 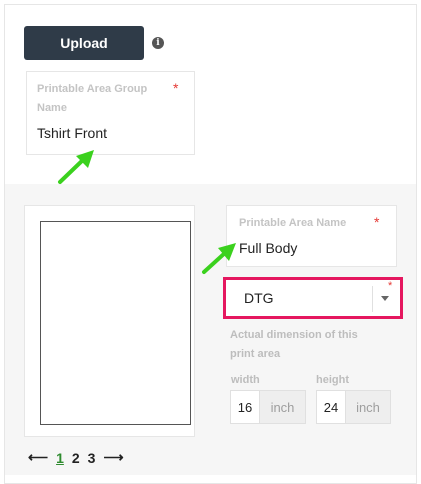 I want to click on group-name-value: Tshirt Front, so click(x=72, y=133).